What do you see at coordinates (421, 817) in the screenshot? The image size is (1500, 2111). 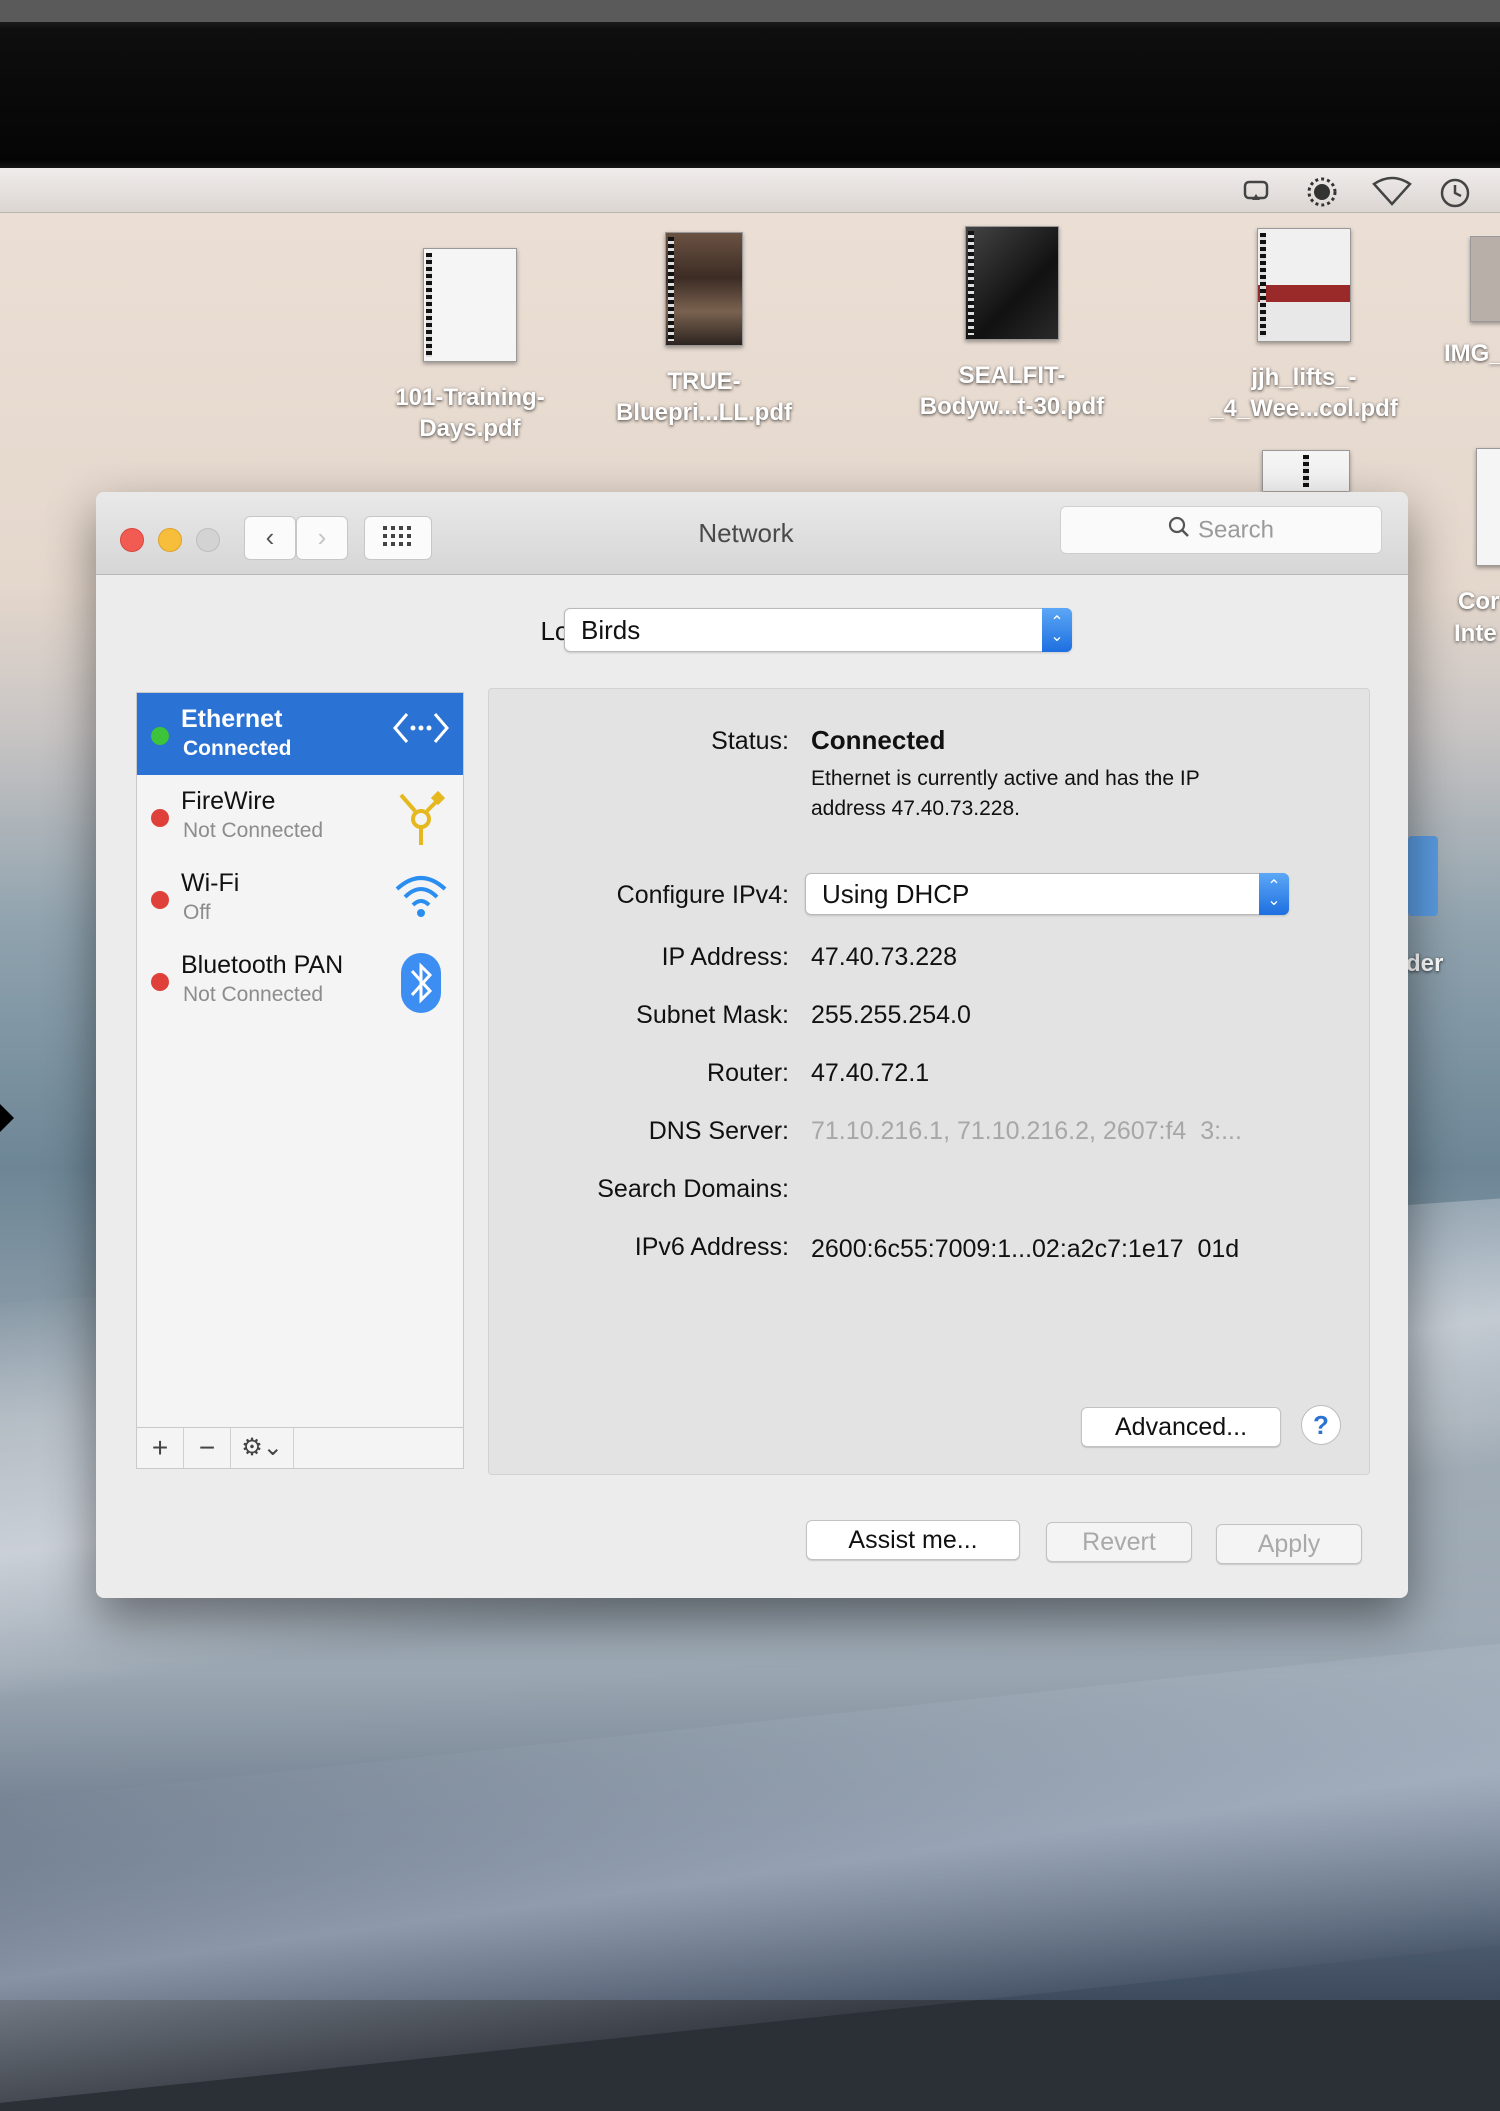 I see `firewire-icon` at bounding box center [421, 817].